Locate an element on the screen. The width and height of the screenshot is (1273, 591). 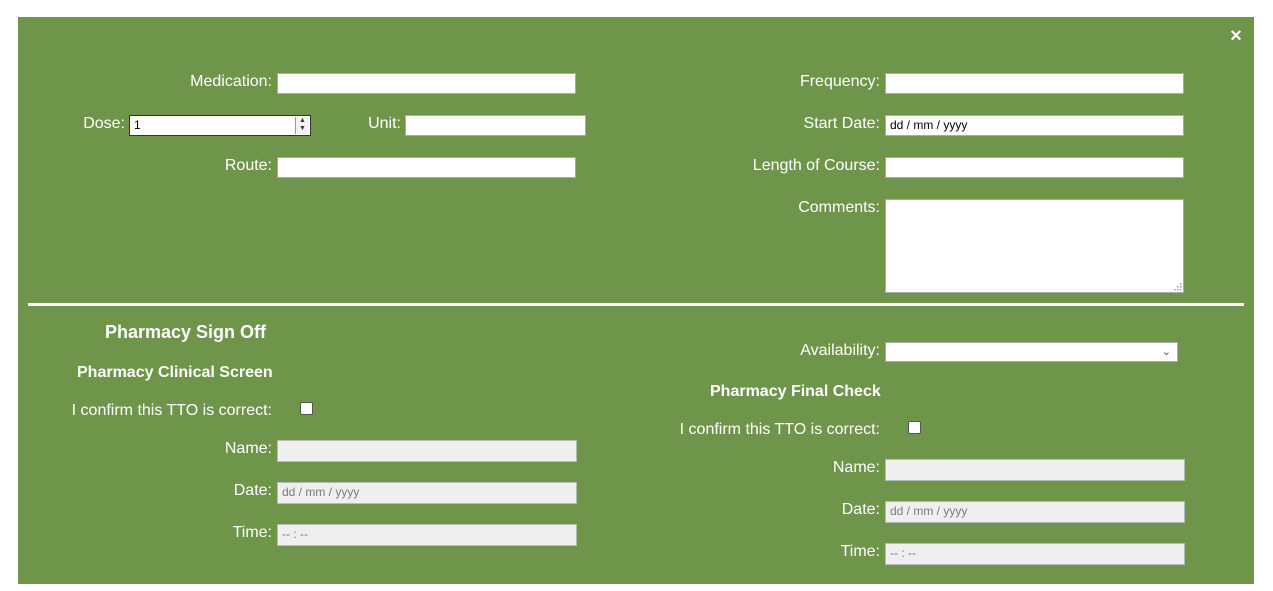
medication-label: Medication: is located at coordinates (231, 81).